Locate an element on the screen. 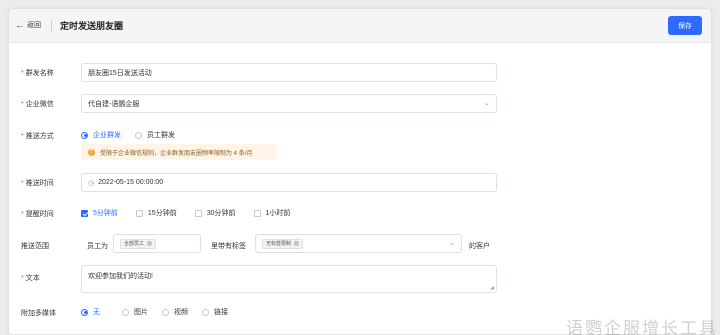 The image size is (720, 335). radio-media-image: 图片 is located at coordinates (135, 312).